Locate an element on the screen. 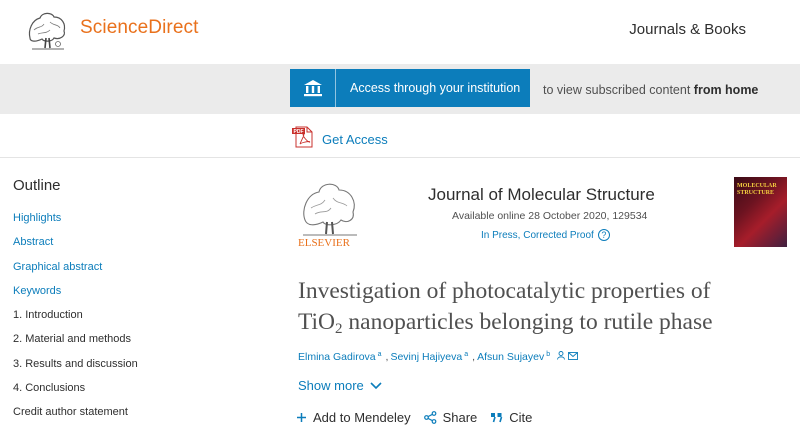 This screenshot has height=429, width=800. journal-title: Journal of Molecular Structure is located at coordinates (541, 195).